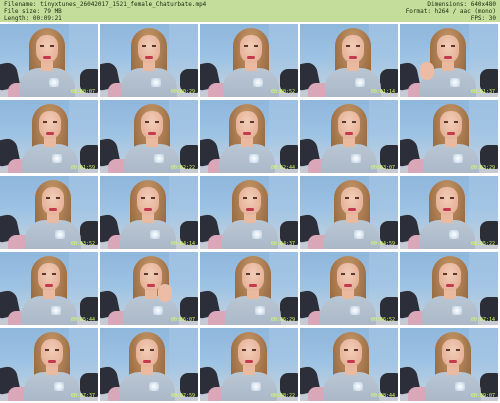 The height and width of the screenshot is (403, 500). Describe the element at coordinates (382, 168) in the screenshot. I see `timestamp-label: 00:03:07` at that location.